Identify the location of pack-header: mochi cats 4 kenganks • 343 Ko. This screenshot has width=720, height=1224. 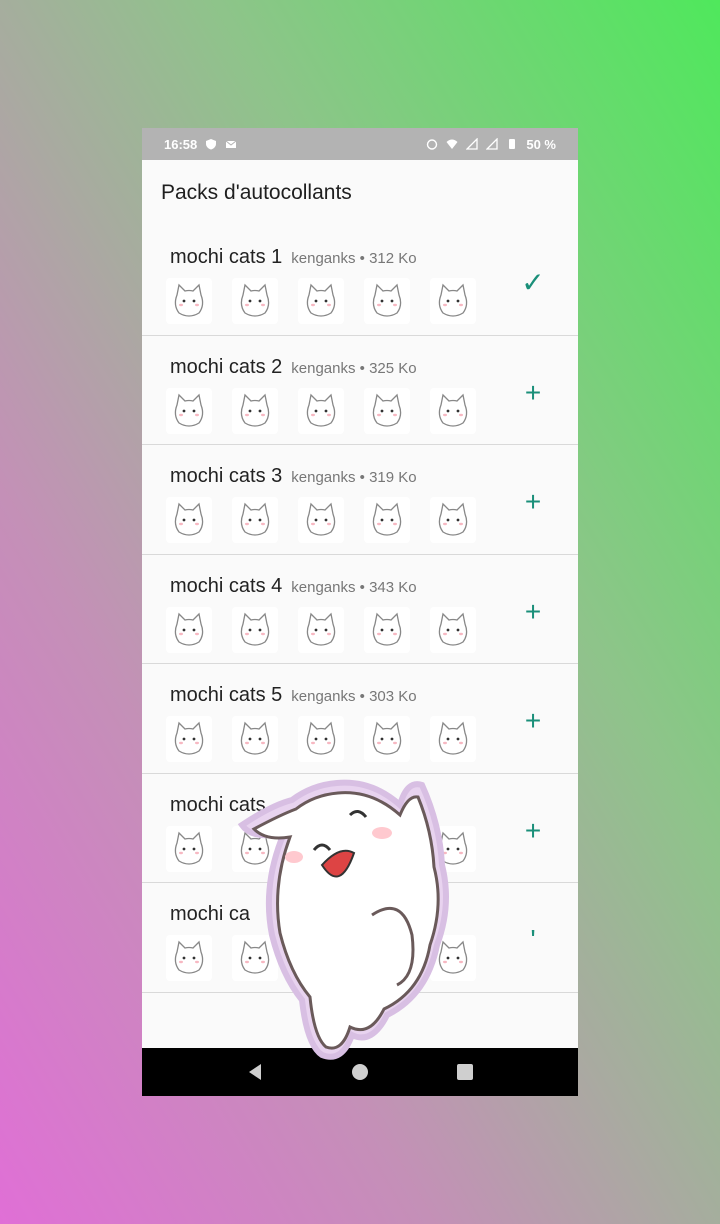
(293, 586).